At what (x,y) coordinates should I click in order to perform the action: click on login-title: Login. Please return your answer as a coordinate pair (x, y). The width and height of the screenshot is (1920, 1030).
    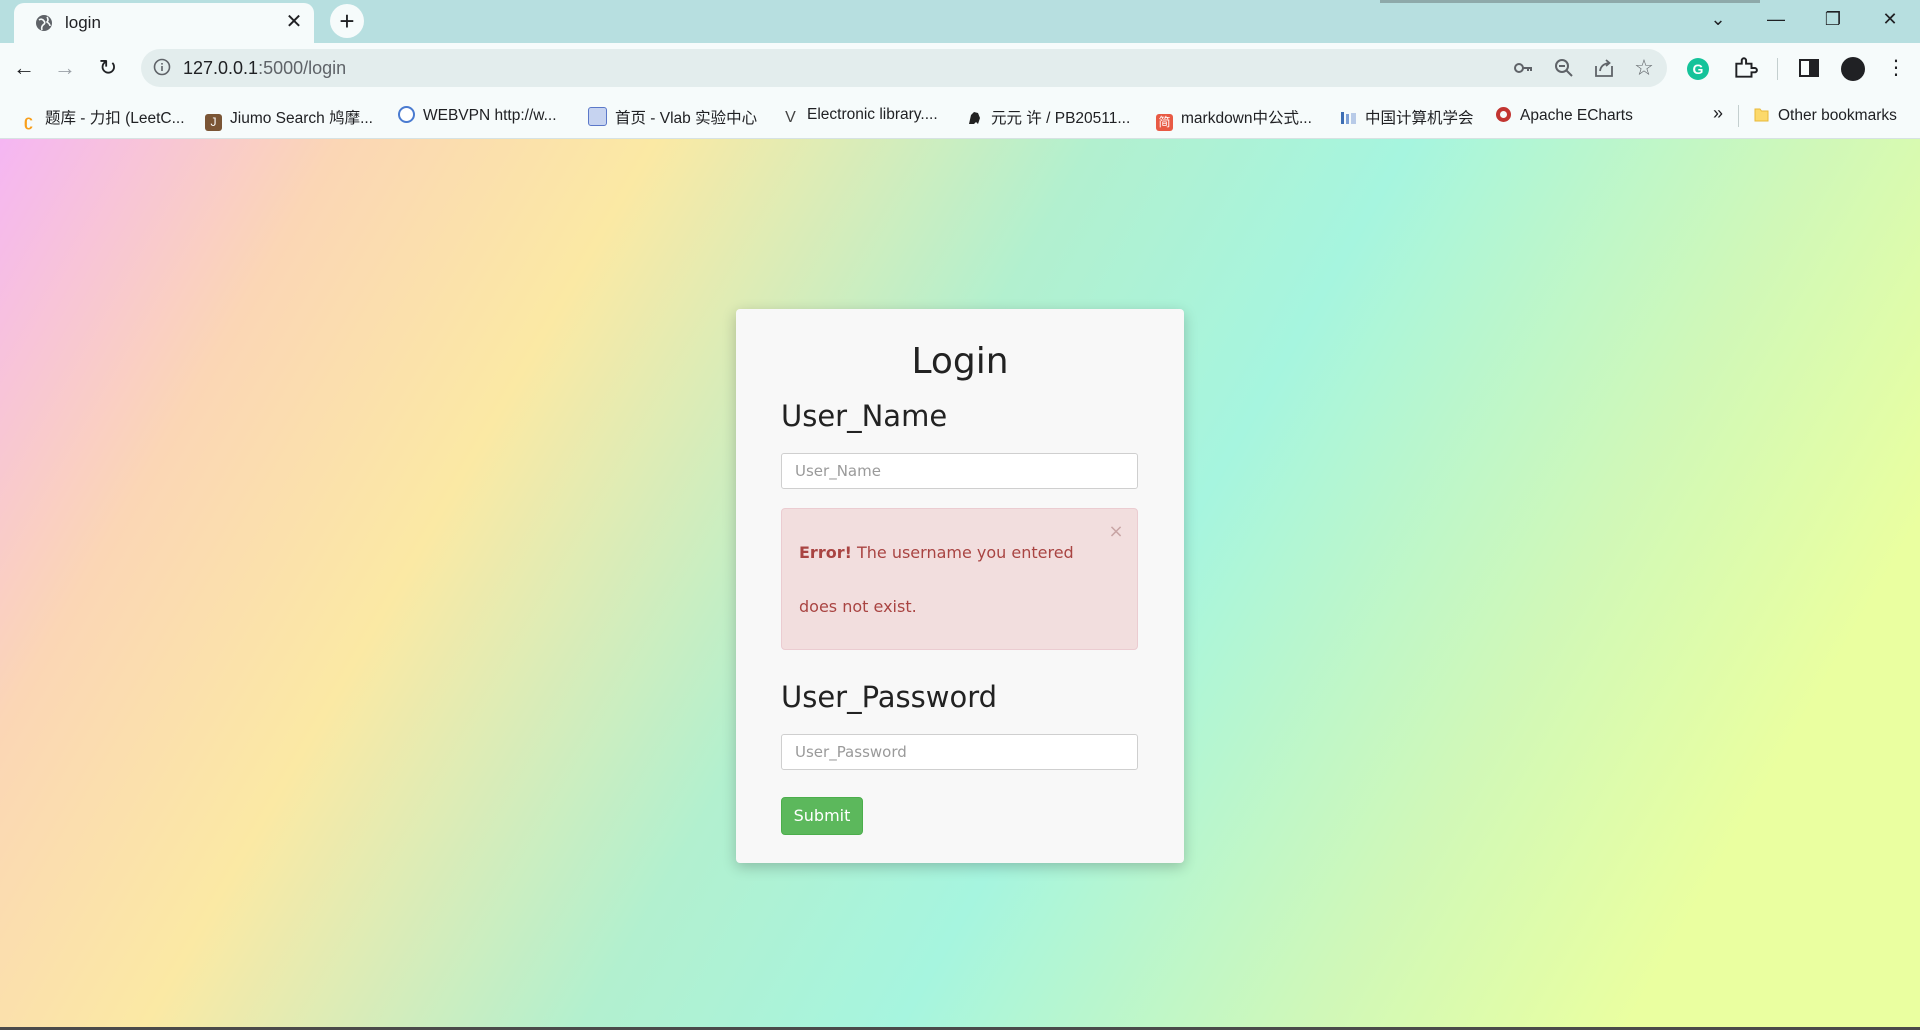
    Looking at the image, I should click on (960, 361).